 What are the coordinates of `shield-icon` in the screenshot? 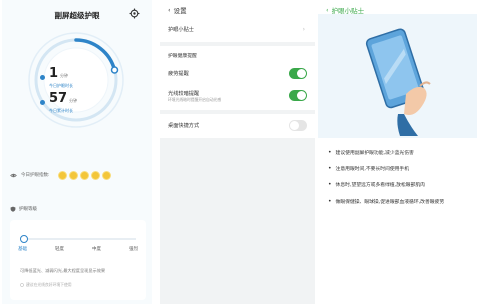 It's located at (13, 209).